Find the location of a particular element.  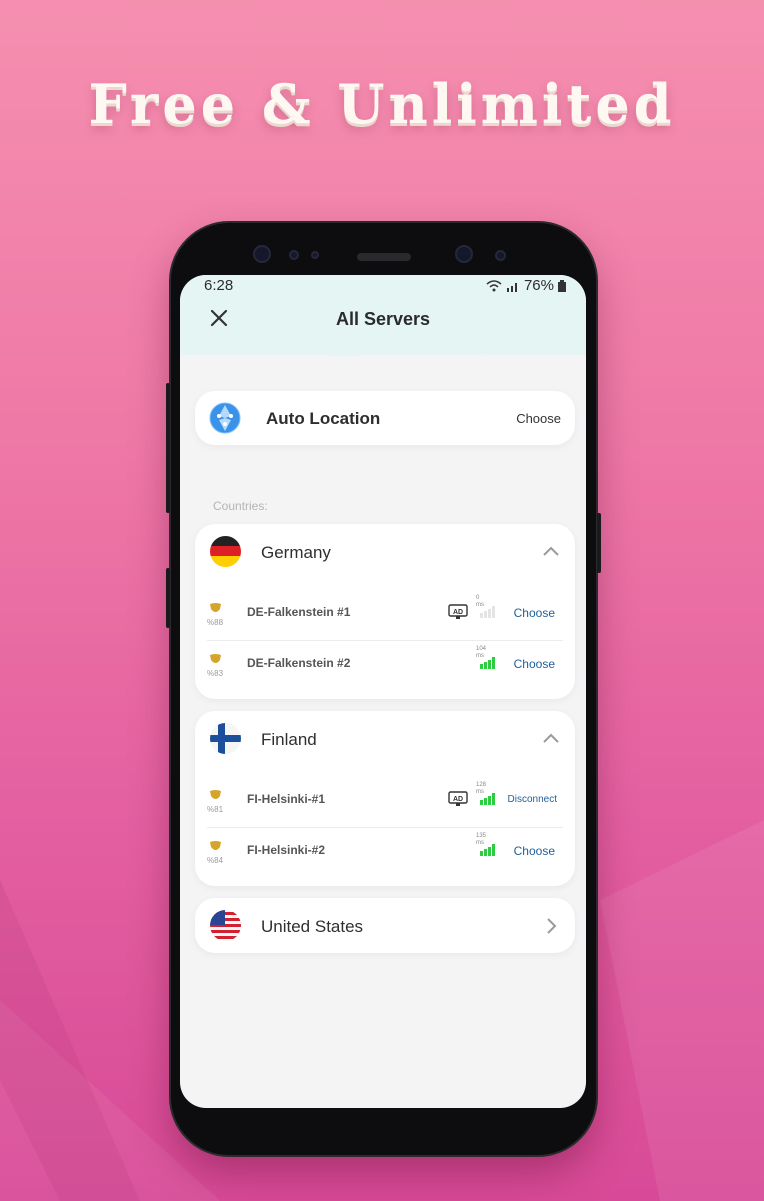

server-row-de-1: %88 DE-Falkenstein #1 AD 0 ms Choose is located at coordinates (385, 615).